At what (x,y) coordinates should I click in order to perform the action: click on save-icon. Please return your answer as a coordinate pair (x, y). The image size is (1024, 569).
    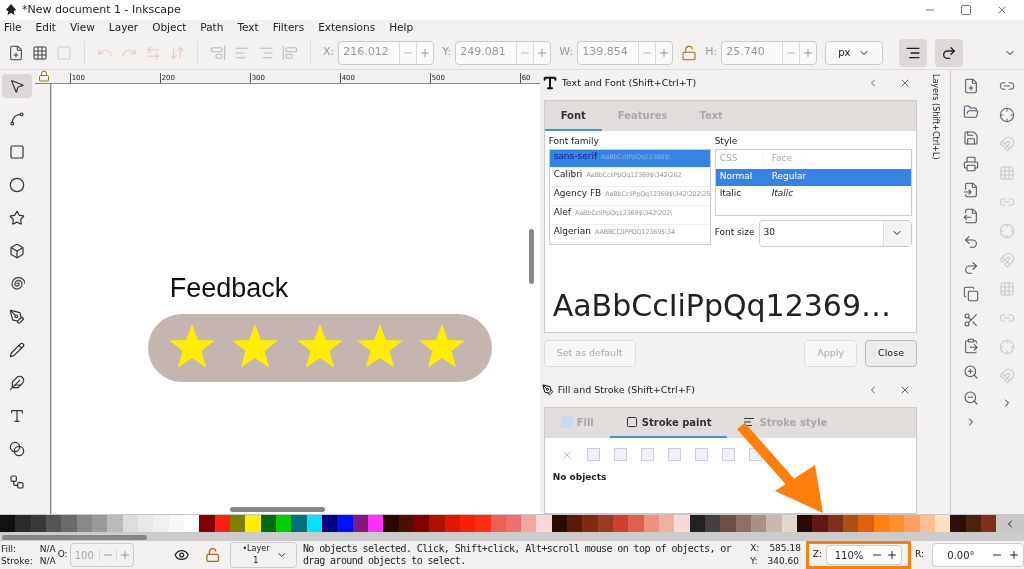
    Looking at the image, I should click on (970, 138).